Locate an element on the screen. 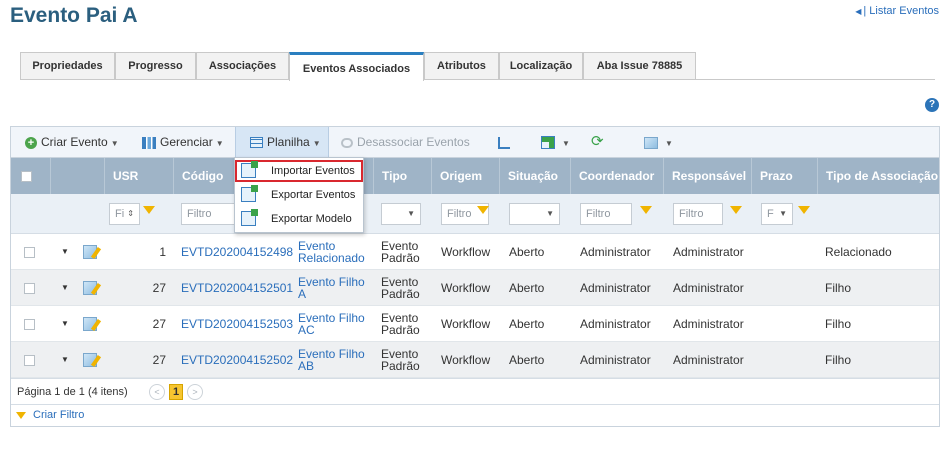 The width and height of the screenshot is (945, 452). responsible-filter-input: Filtro is located at coordinates (698, 214).